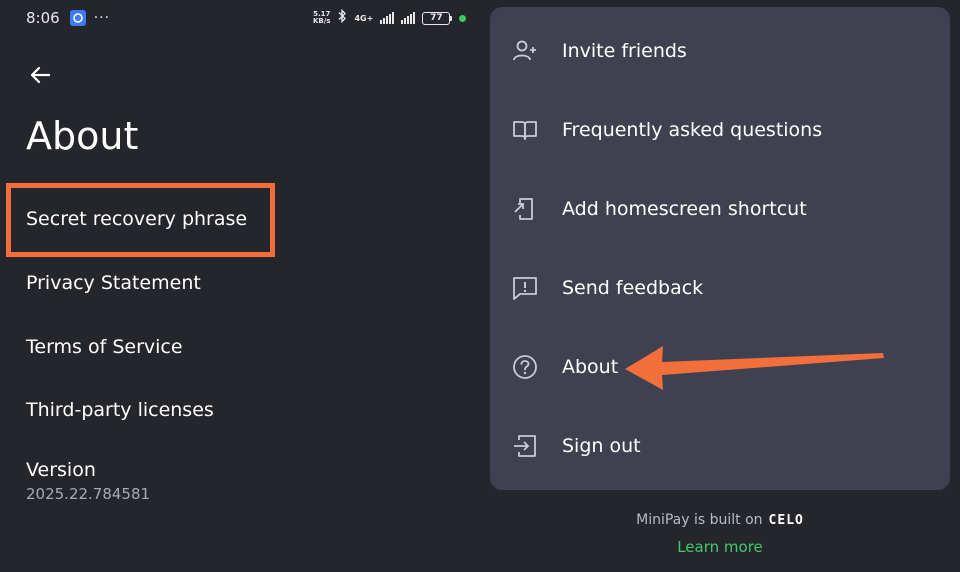 Image resolution: width=960 pixels, height=572 pixels. I want to click on secret-recovery-phrase-item: Secret recovery phrase, so click(136, 219).